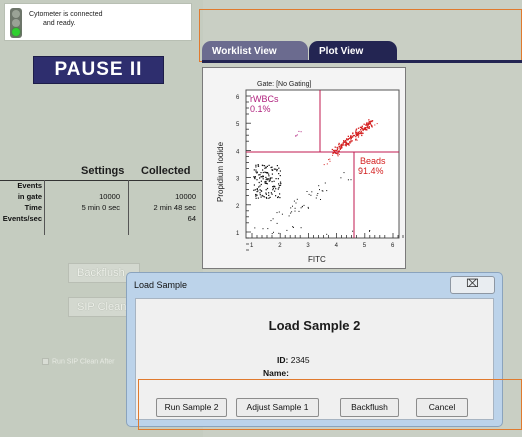 Image resolution: width=522 pixels, height=437 pixels. Describe the element at coordinates (255, 51) in the screenshot. I see `tab-worklist-view: Worklist View` at that location.